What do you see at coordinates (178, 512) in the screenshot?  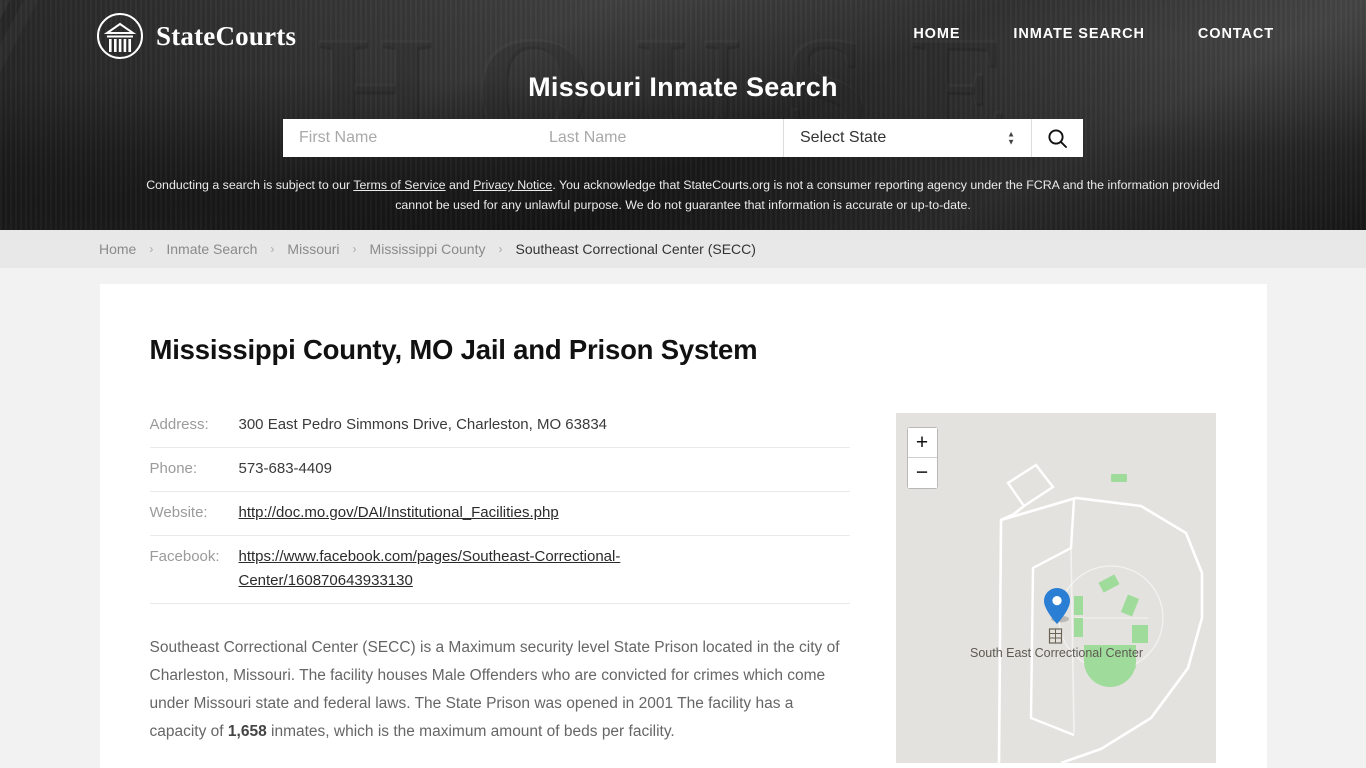 I see `detail-label-website: Website:` at bounding box center [178, 512].